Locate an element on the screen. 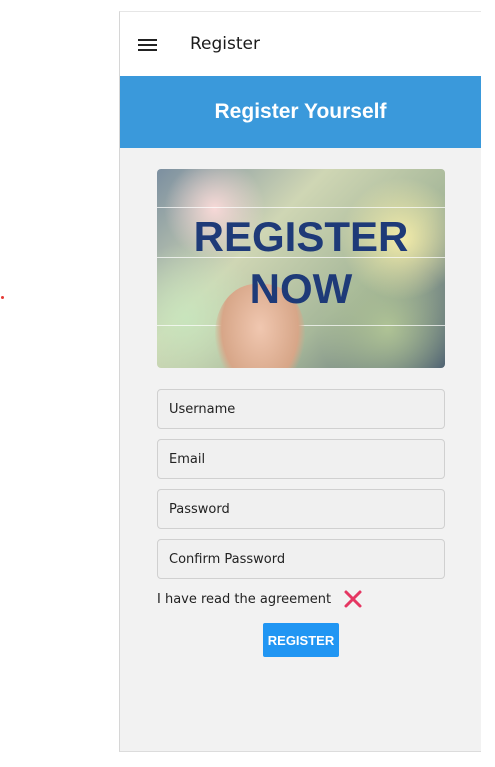 The height and width of the screenshot is (767, 495). header-banner: Register Yourself is located at coordinates (300, 112).